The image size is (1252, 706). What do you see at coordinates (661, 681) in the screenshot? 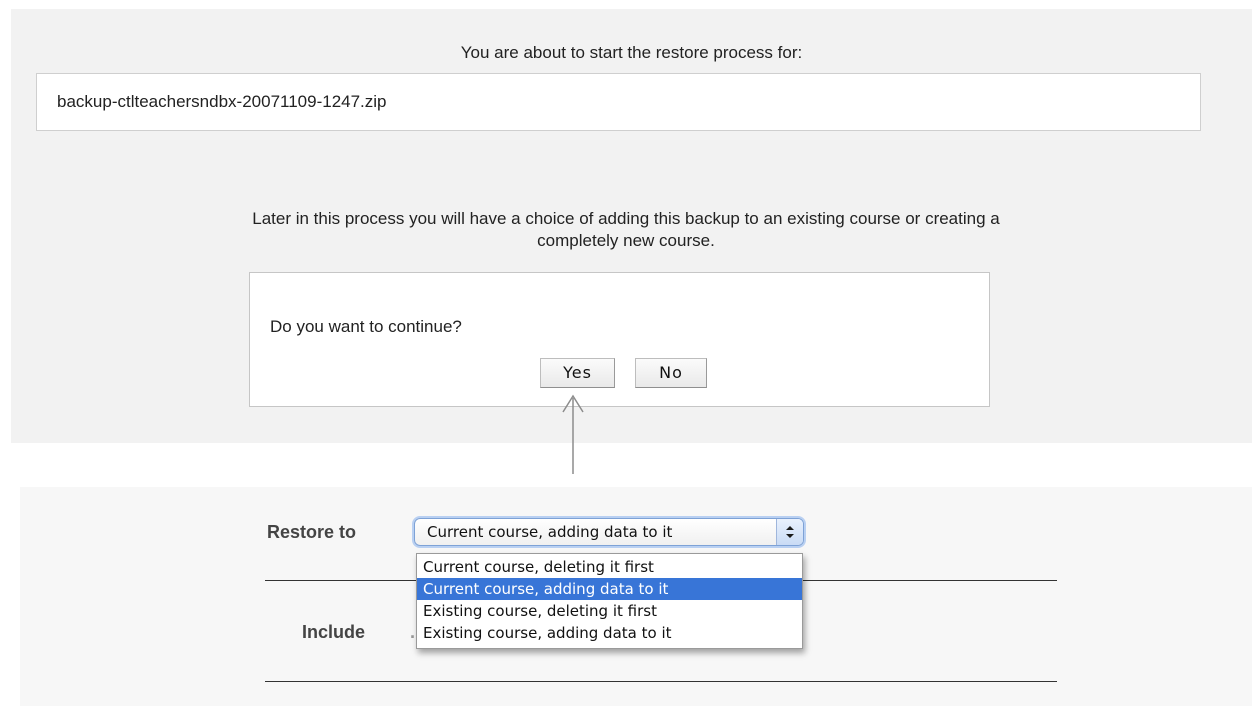
I see `section-divider` at bounding box center [661, 681].